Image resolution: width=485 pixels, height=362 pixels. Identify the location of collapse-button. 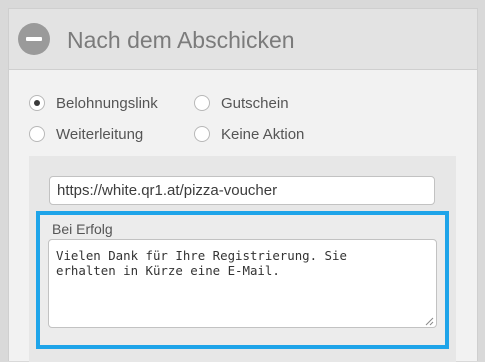
(34, 39).